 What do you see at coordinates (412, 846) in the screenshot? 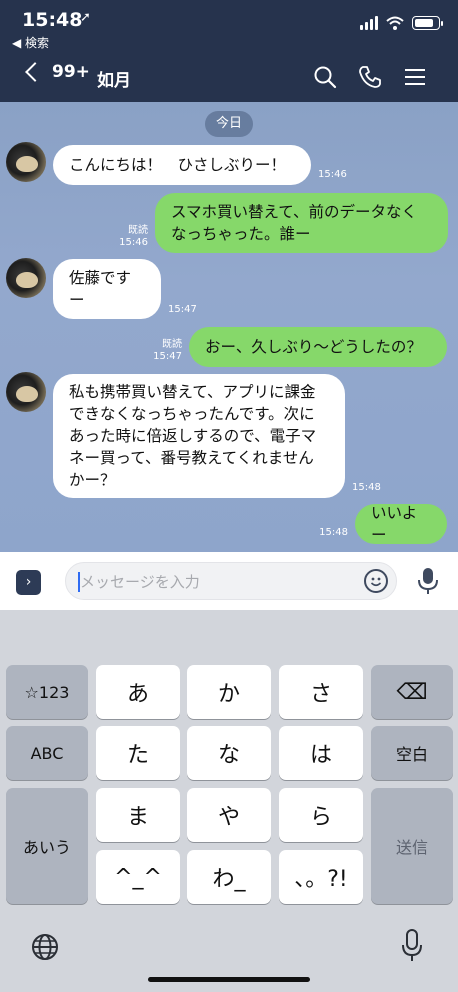
I see `key-send: 送信` at bounding box center [412, 846].